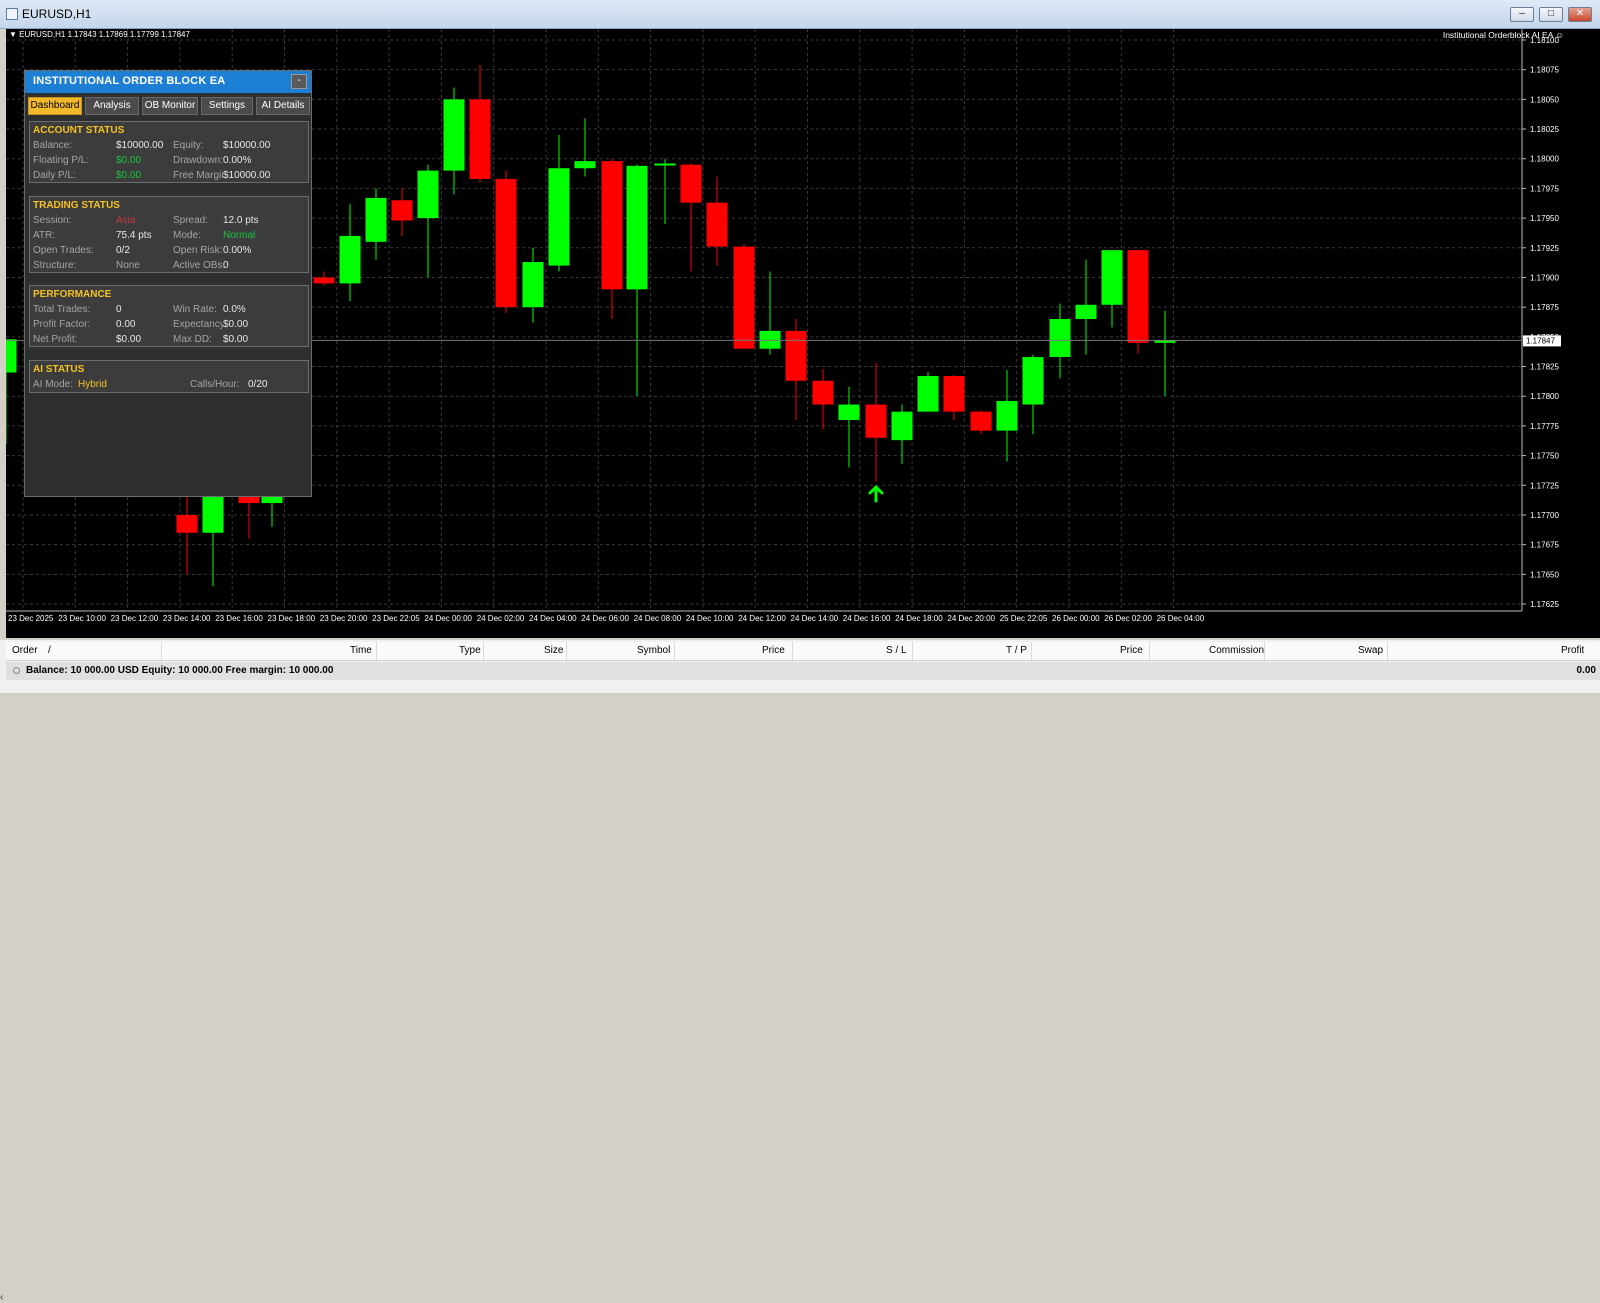  I want to click on tab-dashboard: Dashboard, so click(55, 106).